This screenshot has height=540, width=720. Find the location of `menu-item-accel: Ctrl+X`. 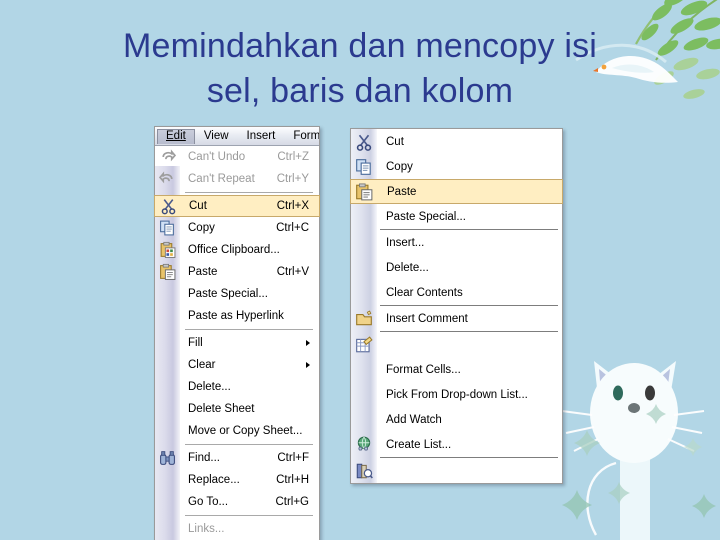

menu-item-accel: Ctrl+X is located at coordinates (292, 206).